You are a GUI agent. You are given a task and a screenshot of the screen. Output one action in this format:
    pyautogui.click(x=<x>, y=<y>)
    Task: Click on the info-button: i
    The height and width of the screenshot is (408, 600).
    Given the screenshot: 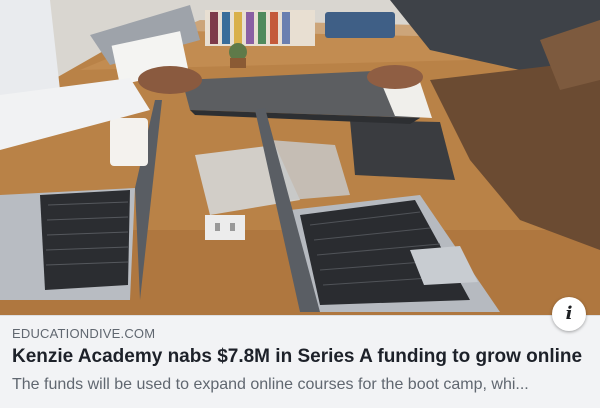 What is the action you would take?
    pyautogui.click(x=569, y=314)
    